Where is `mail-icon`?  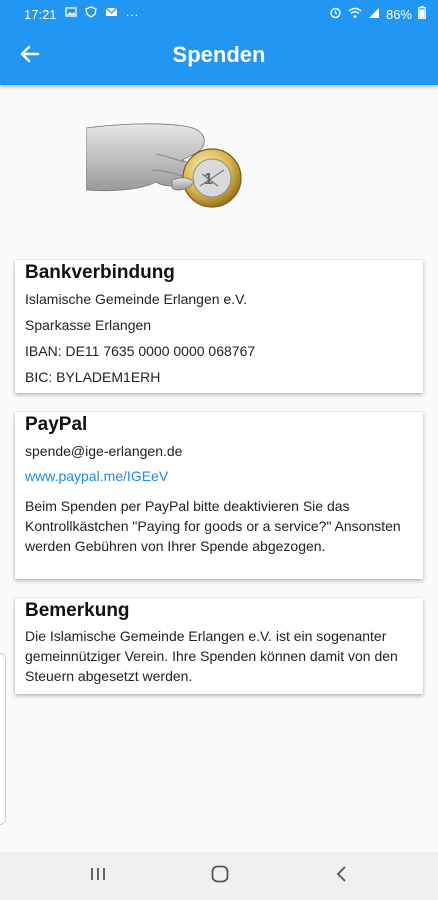
mail-icon is located at coordinates (111, 14).